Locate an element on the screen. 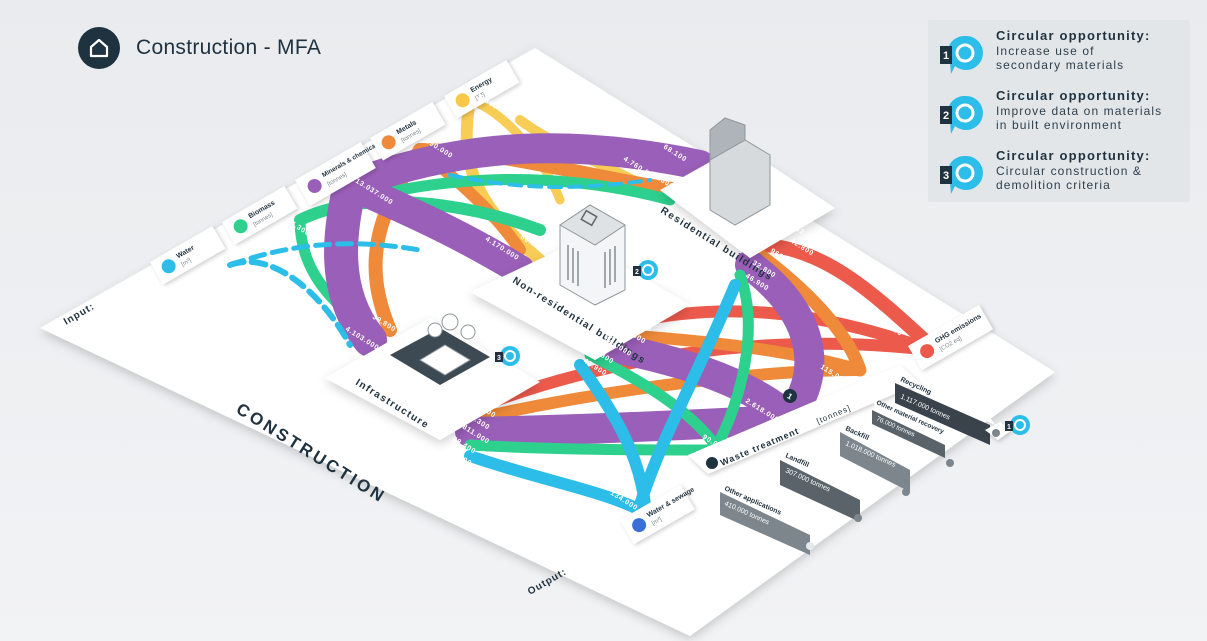 This screenshot has height=641, width=1207. infra-badge-number: 3 is located at coordinates (499, 358).